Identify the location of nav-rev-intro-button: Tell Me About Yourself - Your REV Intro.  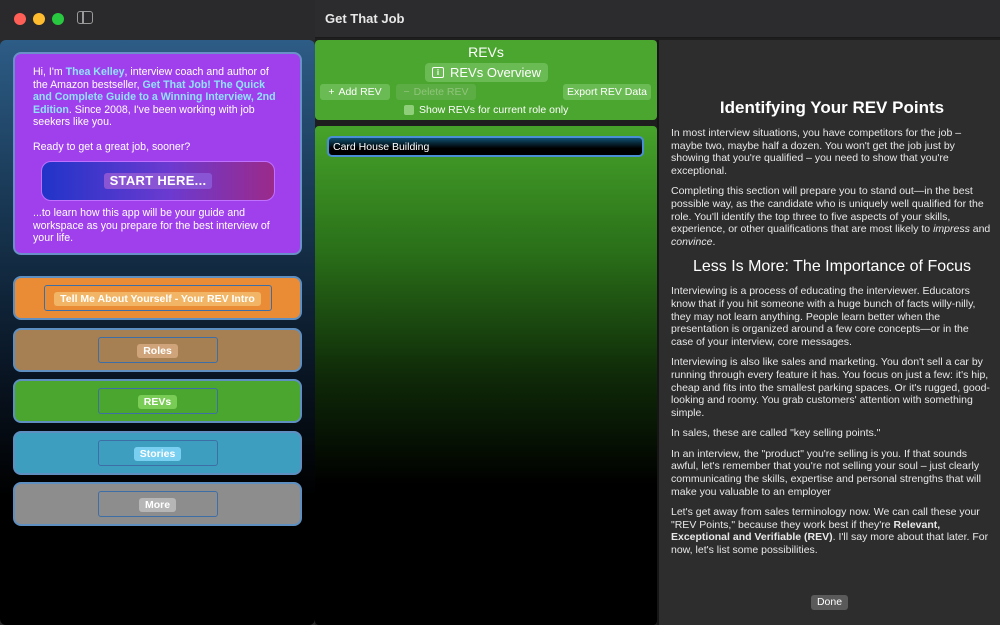
(157, 298).